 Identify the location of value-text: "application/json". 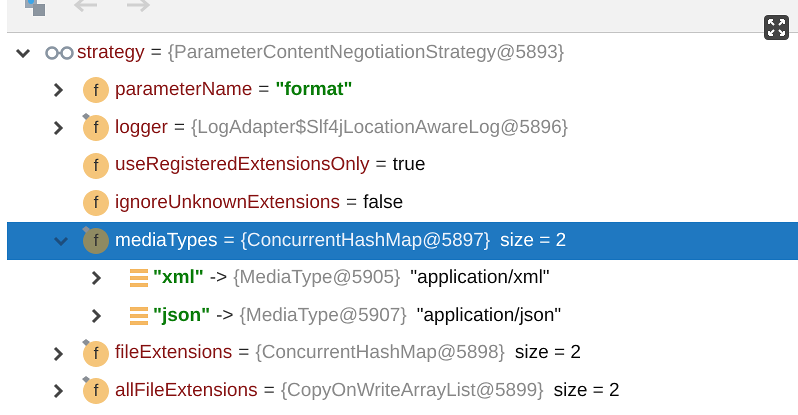
(489, 316).